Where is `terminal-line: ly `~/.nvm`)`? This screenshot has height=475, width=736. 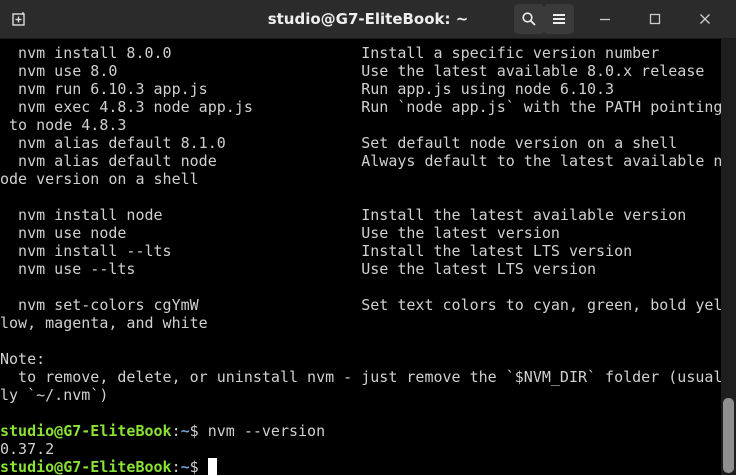
terminal-line: ly `~/.nvm`) is located at coordinates (54, 395).